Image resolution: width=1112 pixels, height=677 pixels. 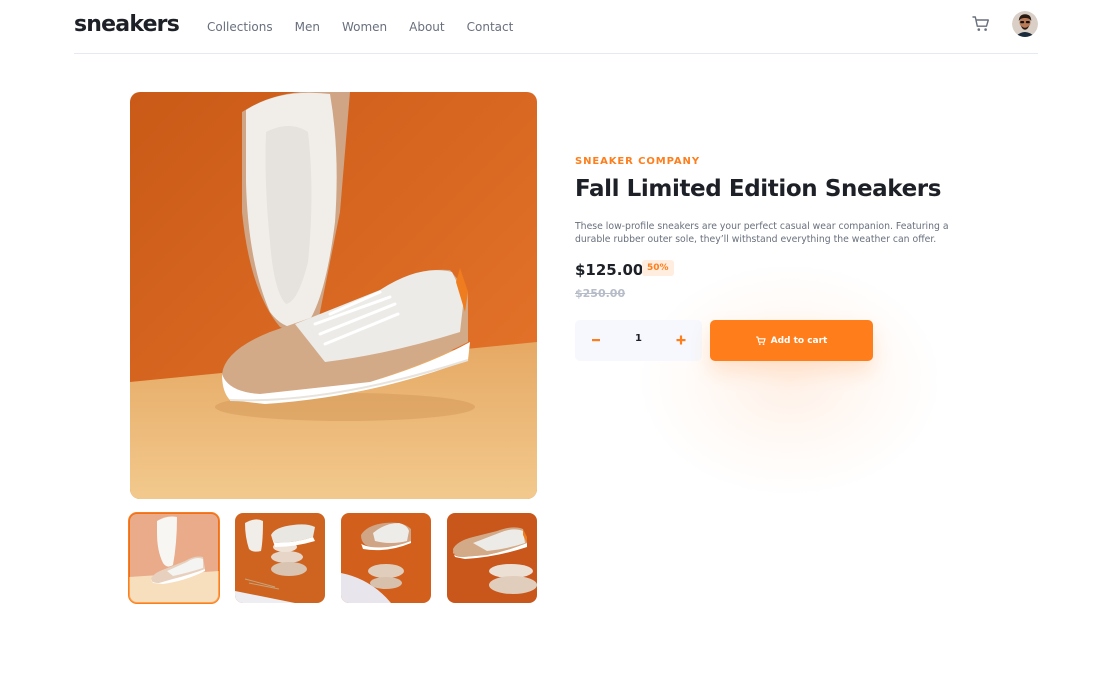 What do you see at coordinates (364, 27) in the screenshot?
I see `nav-link-women: Women` at bounding box center [364, 27].